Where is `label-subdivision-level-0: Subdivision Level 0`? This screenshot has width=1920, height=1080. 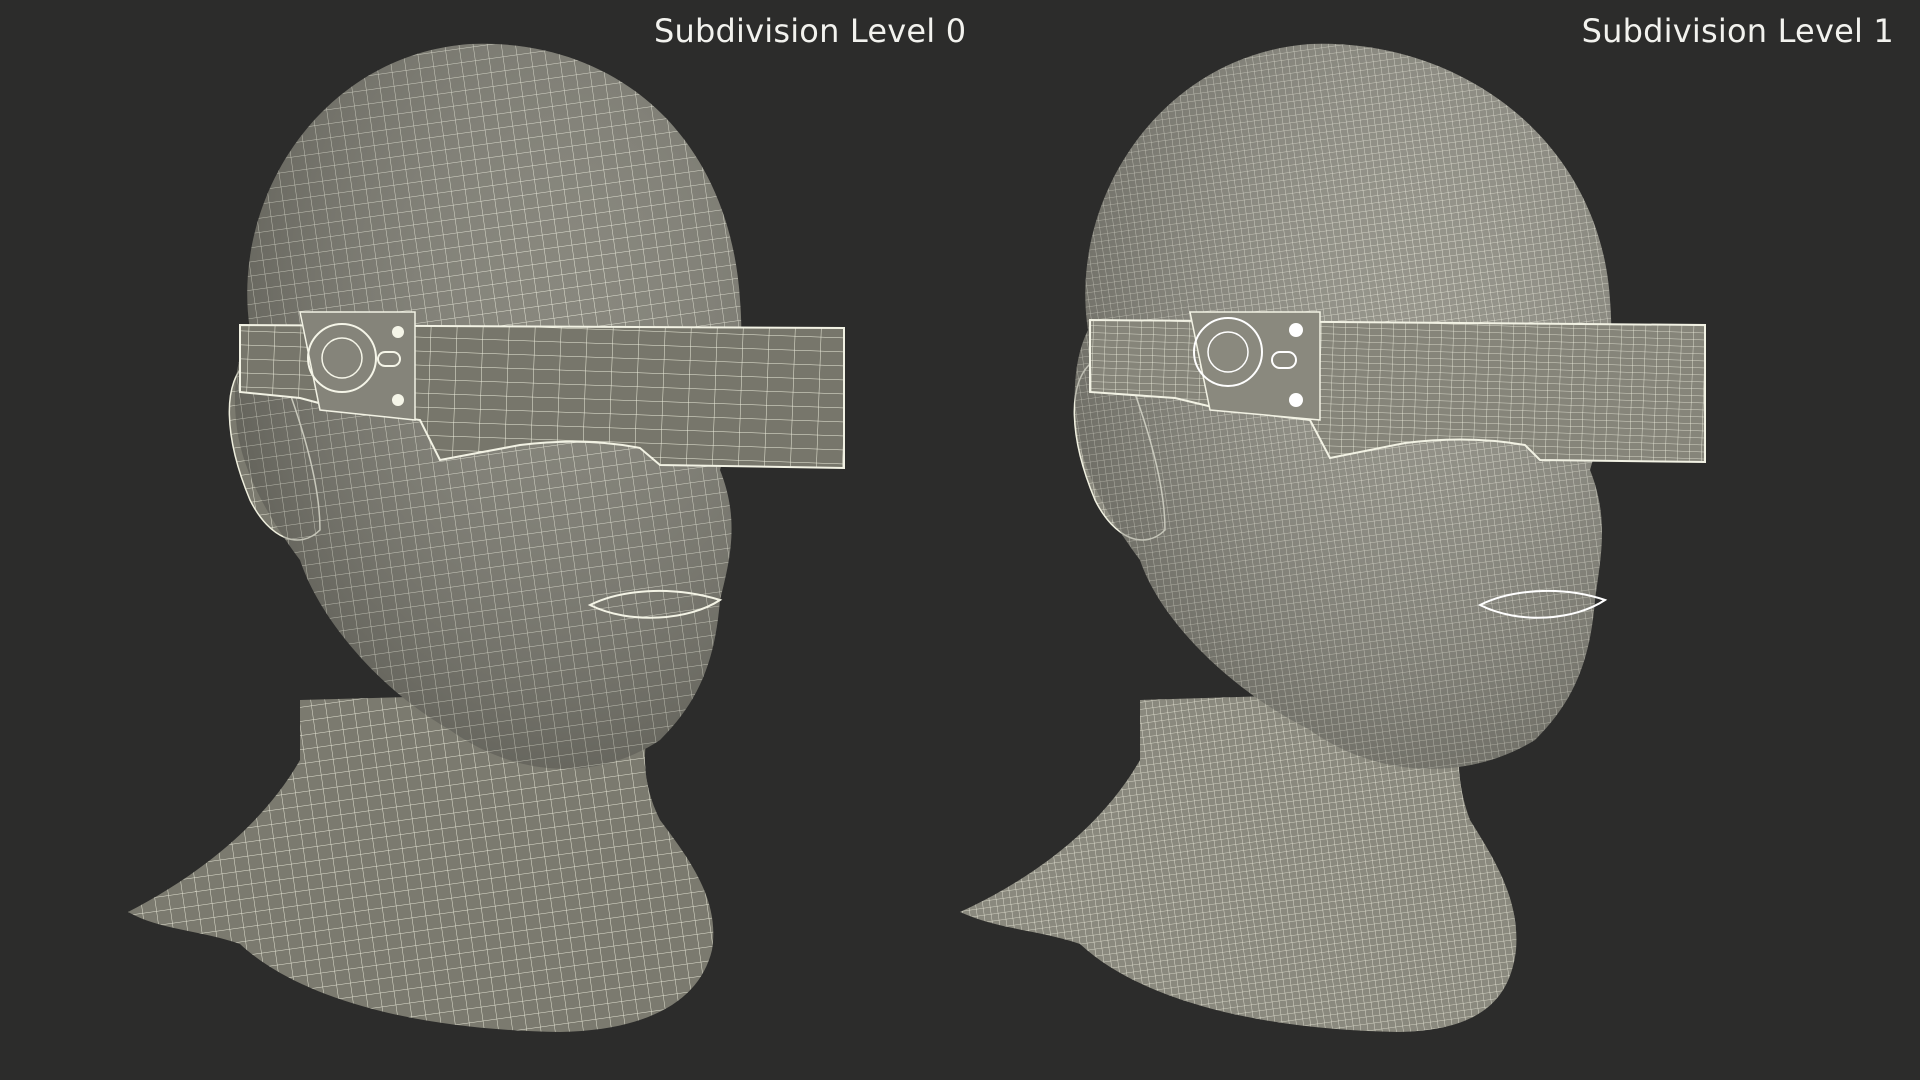 label-subdivision-level-0: Subdivision Level 0 is located at coordinates (810, 31).